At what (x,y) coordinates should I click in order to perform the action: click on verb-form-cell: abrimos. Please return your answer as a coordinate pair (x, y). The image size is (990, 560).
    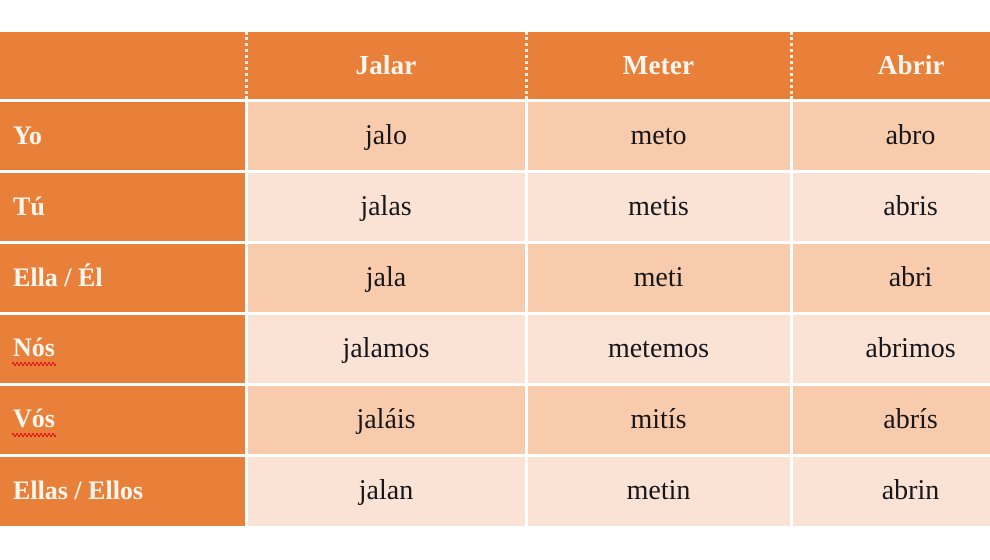
    Looking at the image, I should click on (890, 349).